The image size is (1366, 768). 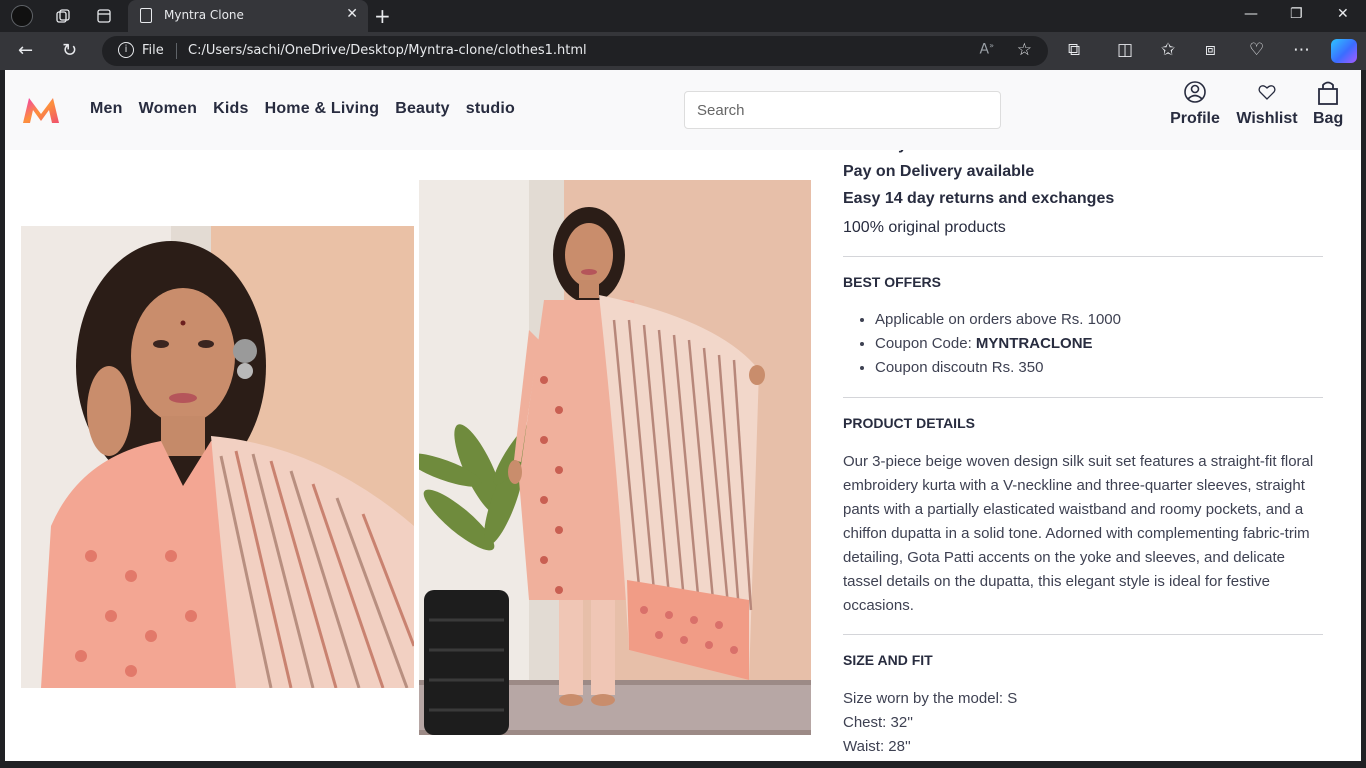 I want to click on nav-women: Women, so click(x=168, y=109).